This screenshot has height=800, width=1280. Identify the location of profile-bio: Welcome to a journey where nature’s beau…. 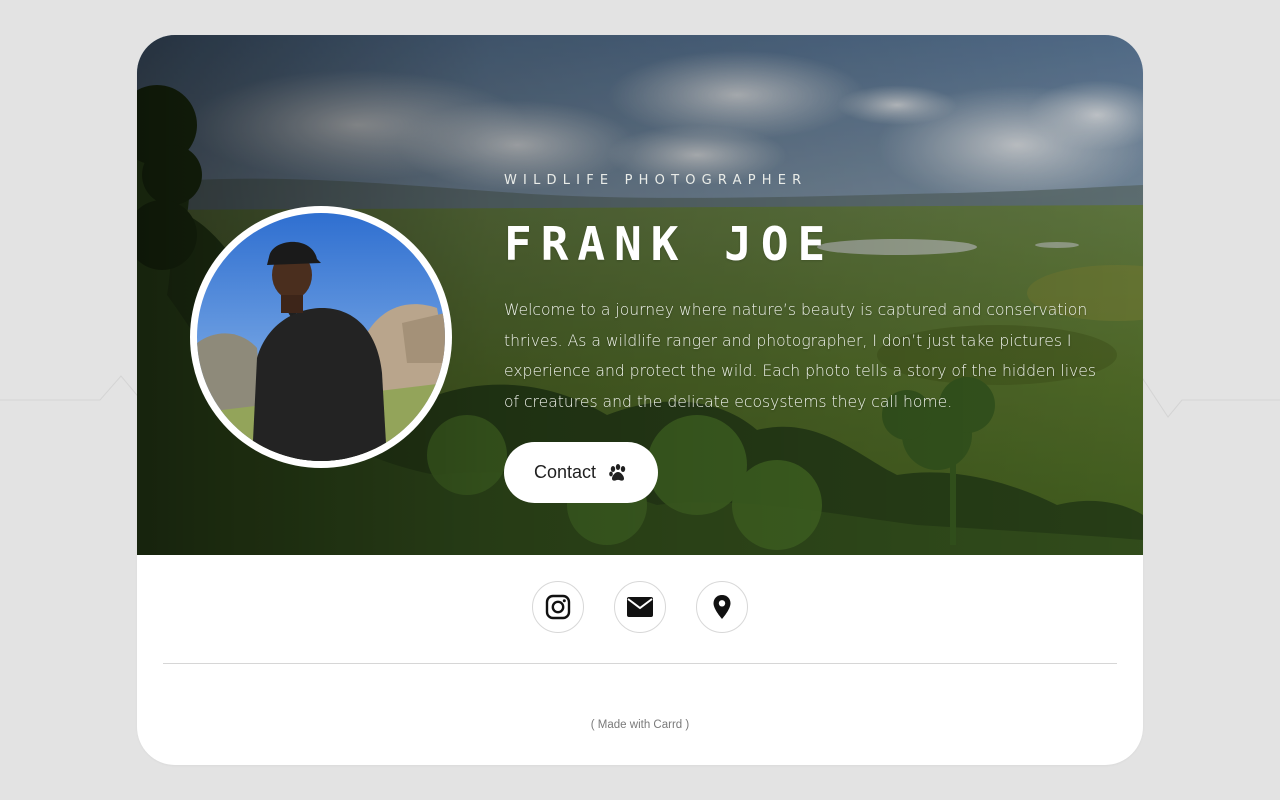
(800, 356).